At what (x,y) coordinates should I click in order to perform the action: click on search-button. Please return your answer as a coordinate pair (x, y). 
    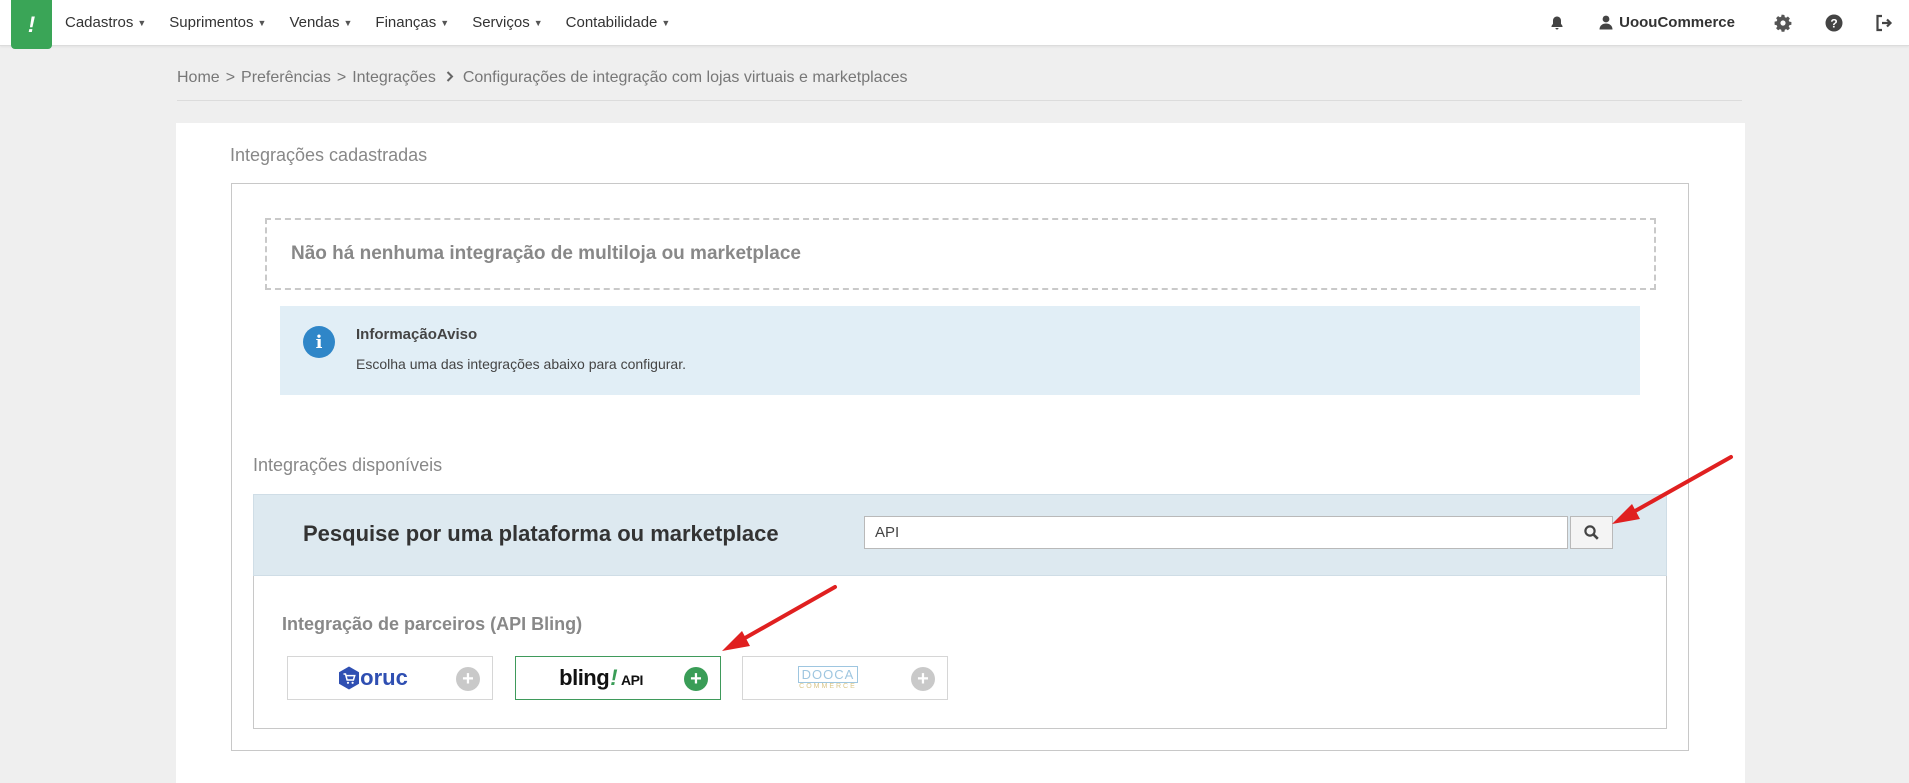
    Looking at the image, I should click on (1591, 532).